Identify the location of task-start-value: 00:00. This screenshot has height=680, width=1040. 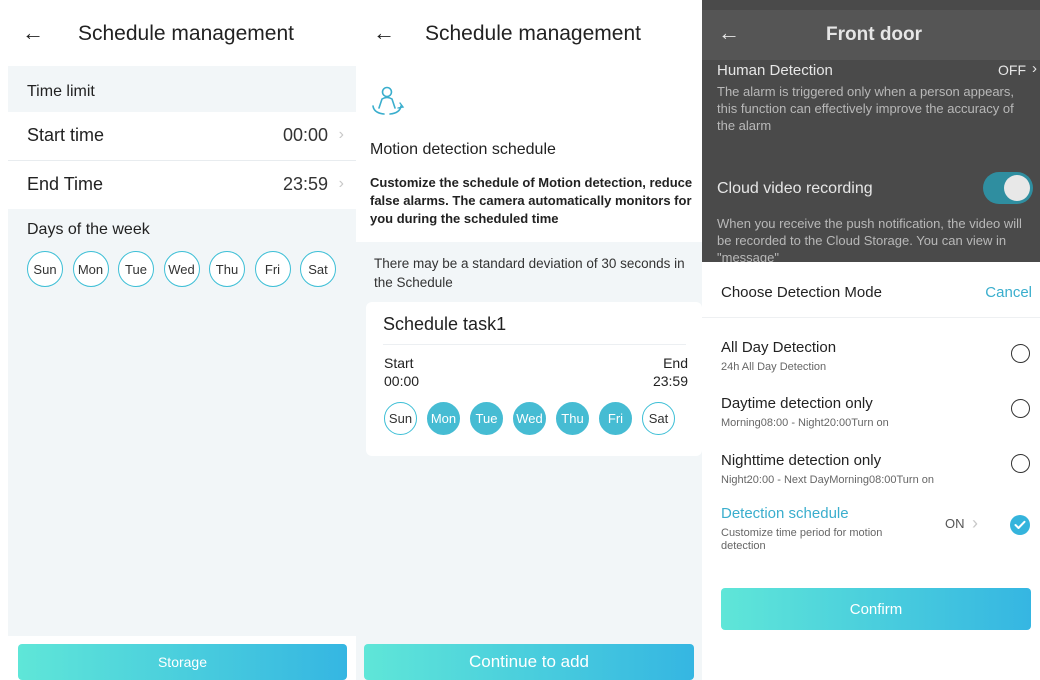
(402, 381).